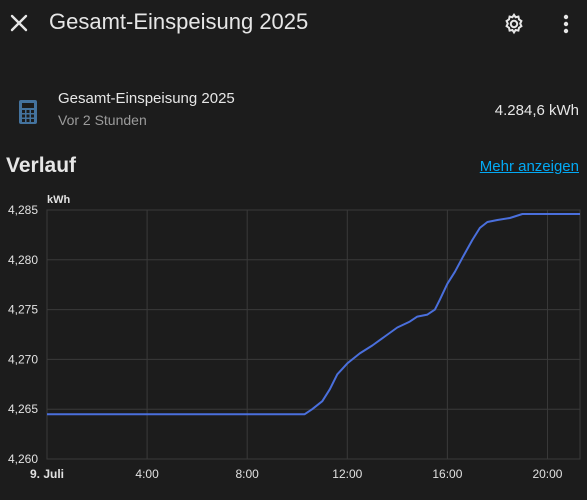 This screenshot has height=500, width=587. I want to click on close-icon, so click(19, 23).